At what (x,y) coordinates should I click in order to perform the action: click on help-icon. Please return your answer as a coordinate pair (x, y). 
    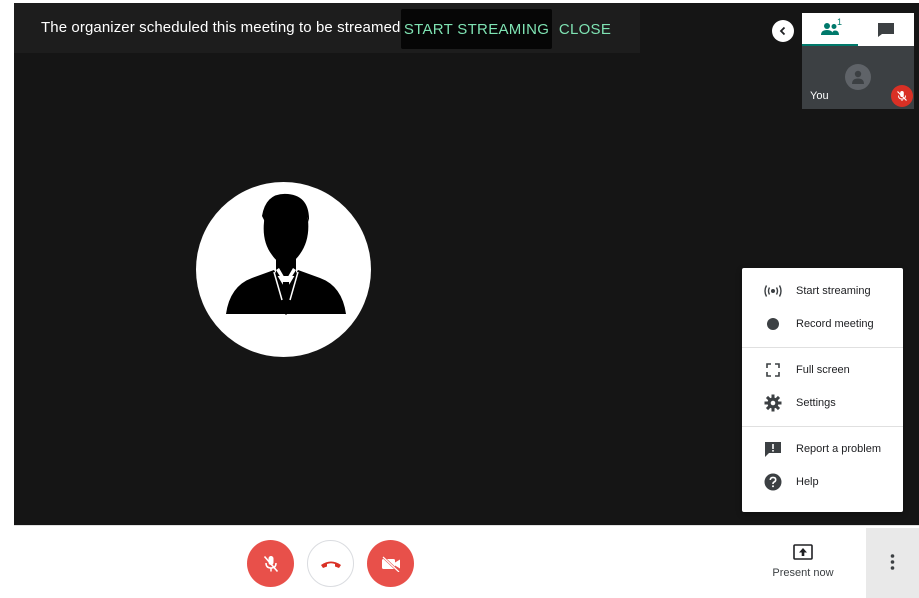
    Looking at the image, I should click on (773, 482).